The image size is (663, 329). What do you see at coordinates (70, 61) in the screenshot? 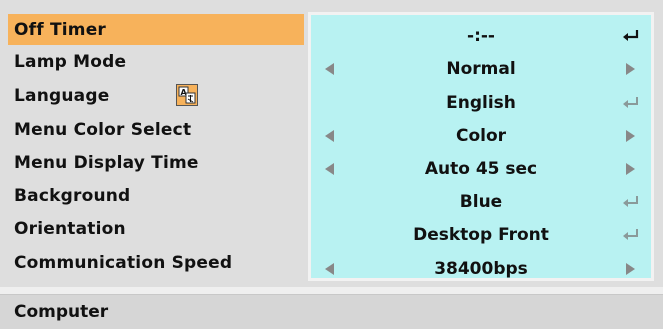
I see `menu-item-label: Lamp Mode` at bounding box center [70, 61].